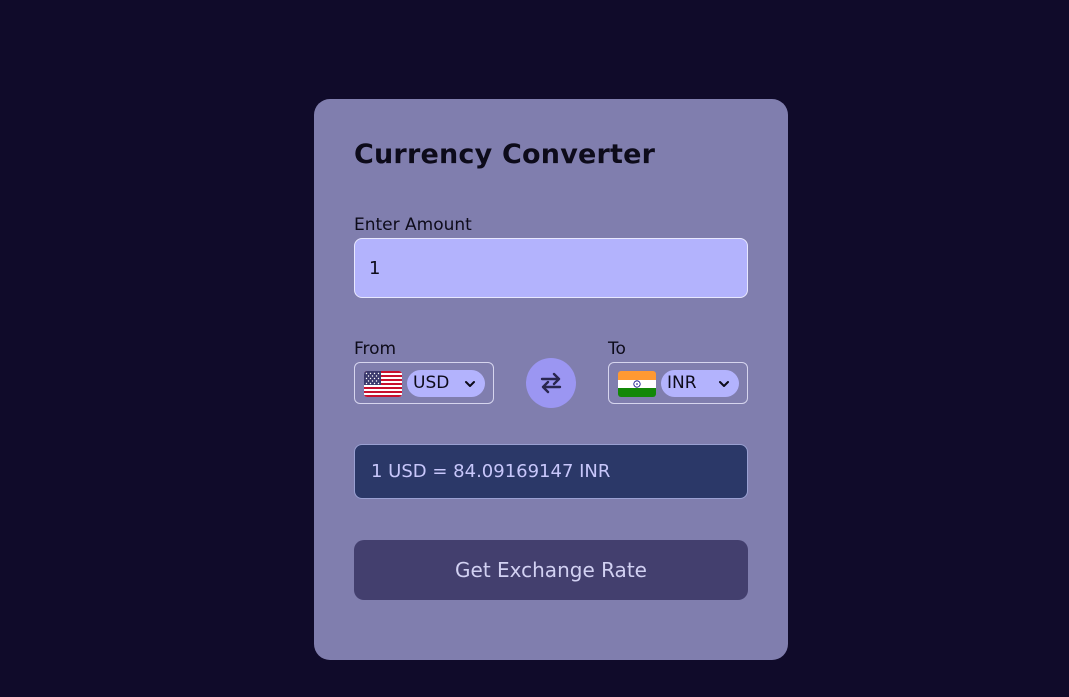 The height and width of the screenshot is (697, 1069). I want to click on swap-button, so click(551, 383).